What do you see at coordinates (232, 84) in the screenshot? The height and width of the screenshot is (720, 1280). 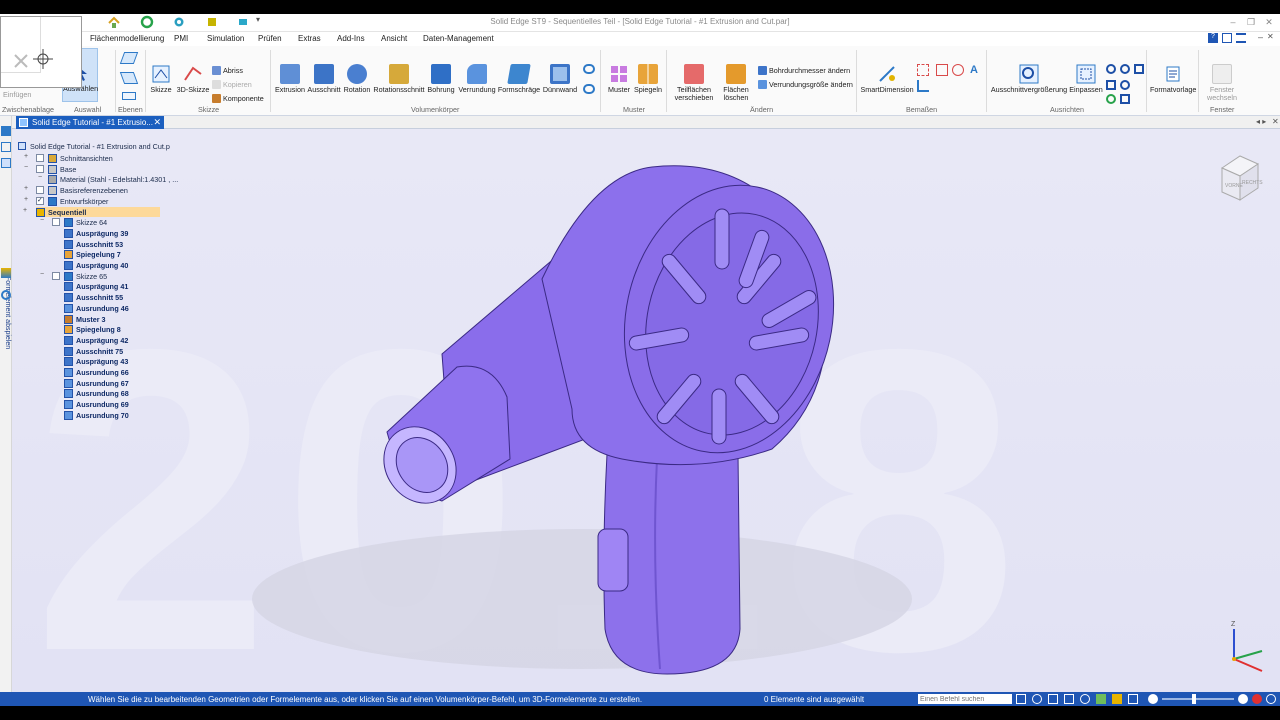 I see `copy-button: Kopieren` at bounding box center [232, 84].